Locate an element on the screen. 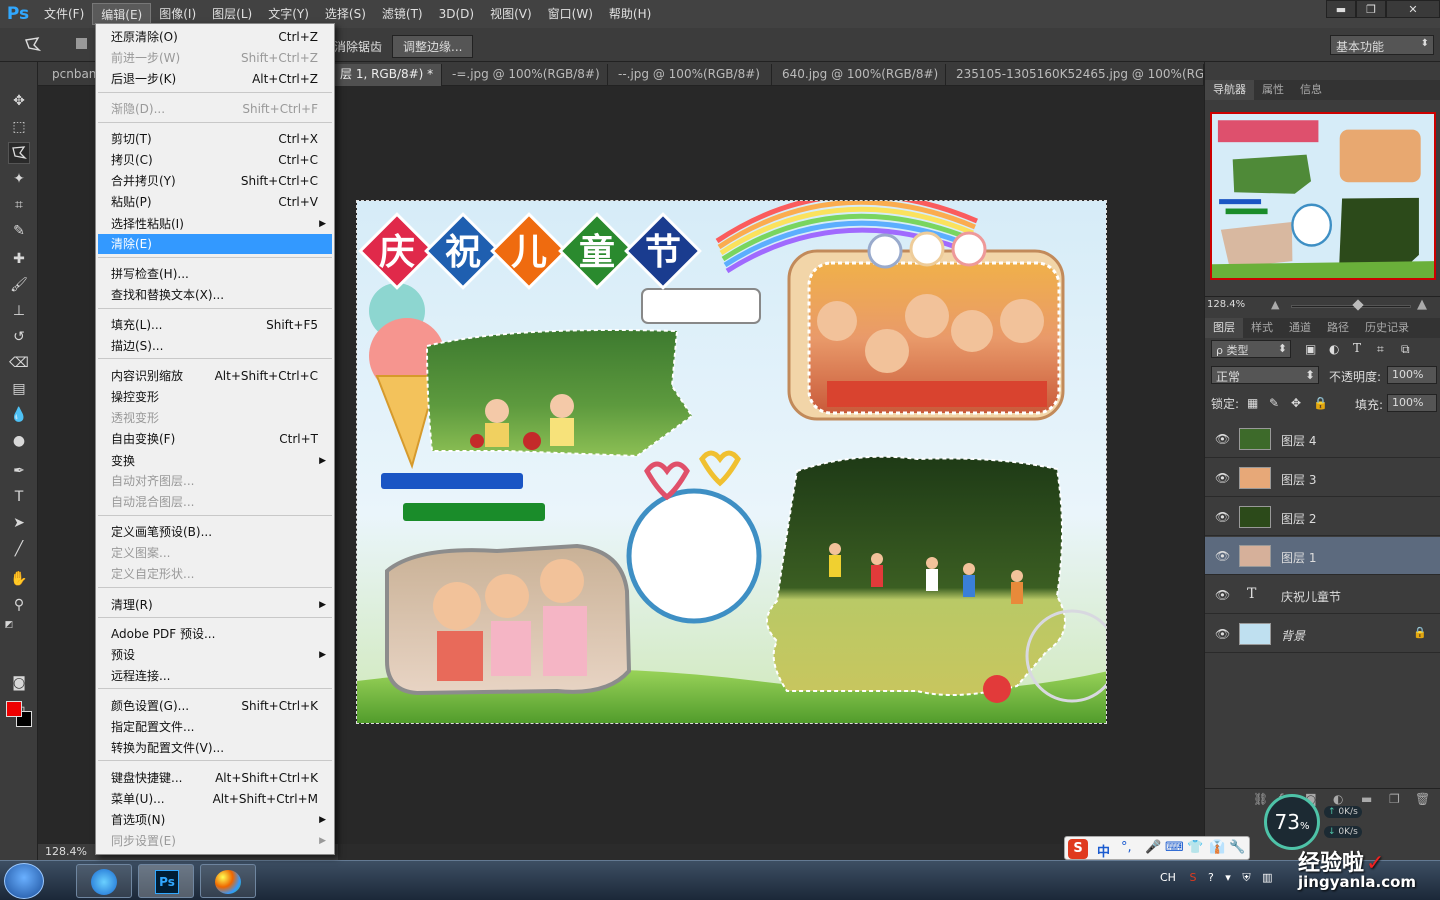 The height and width of the screenshot is (900, 1440). menu-3: 图层(L) is located at coordinates (232, 14).